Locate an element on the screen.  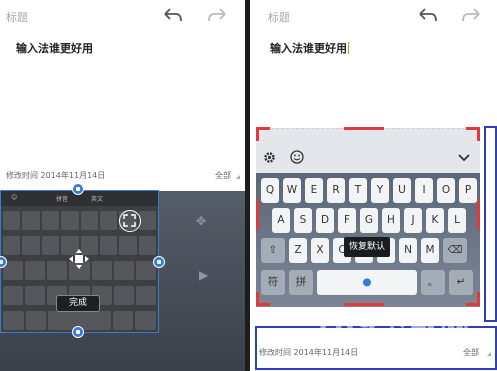
key-e: E is located at coordinates (314, 190).